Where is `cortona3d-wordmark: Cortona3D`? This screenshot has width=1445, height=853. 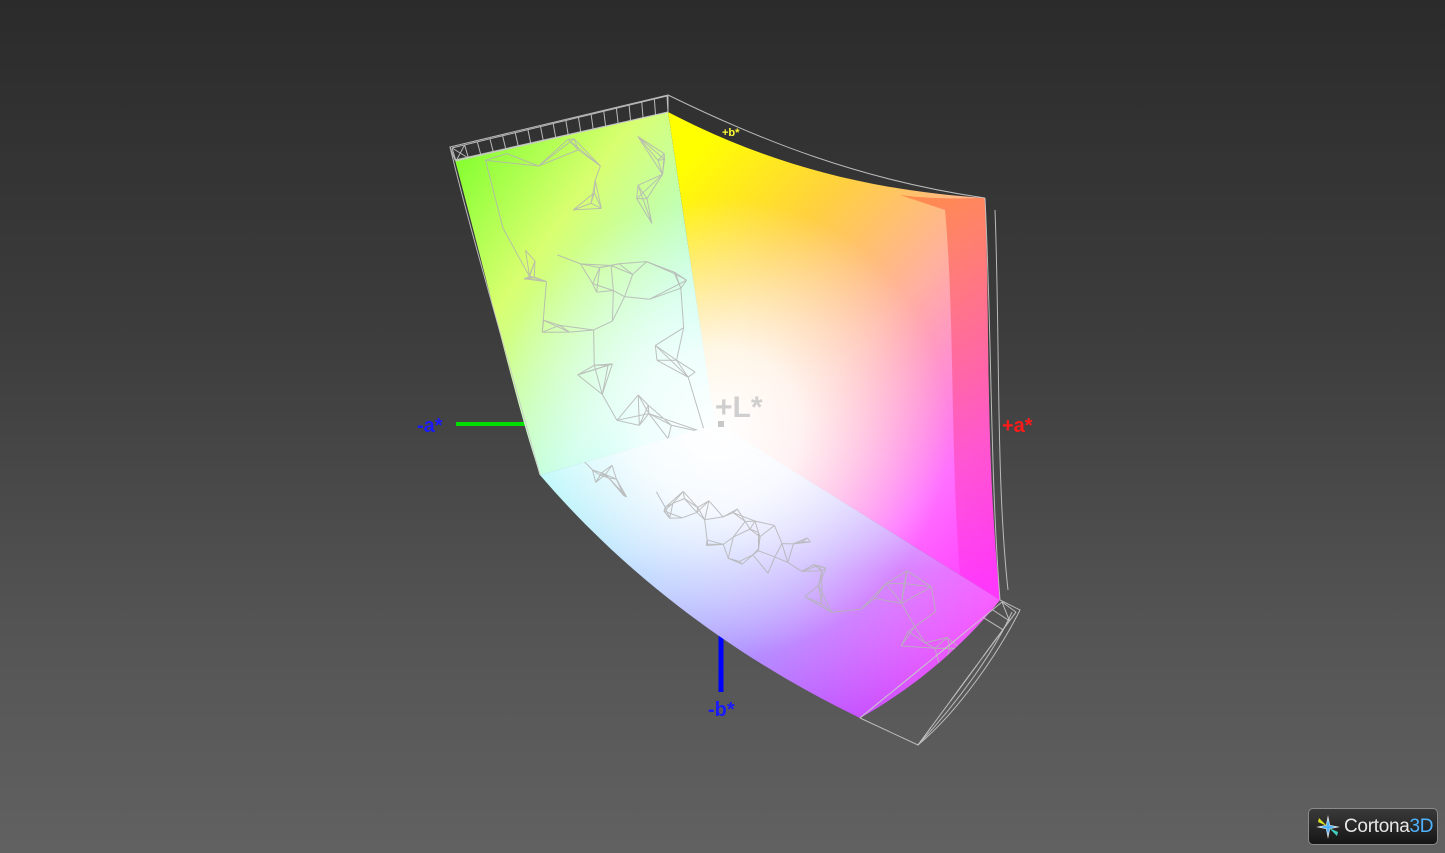 cortona3d-wordmark: Cortona3D is located at coordinates (1388, 827).